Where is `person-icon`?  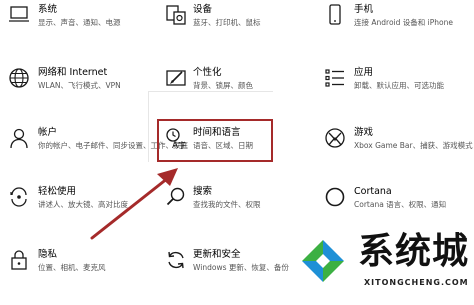
person-icon is located at coordinates (19, 138).